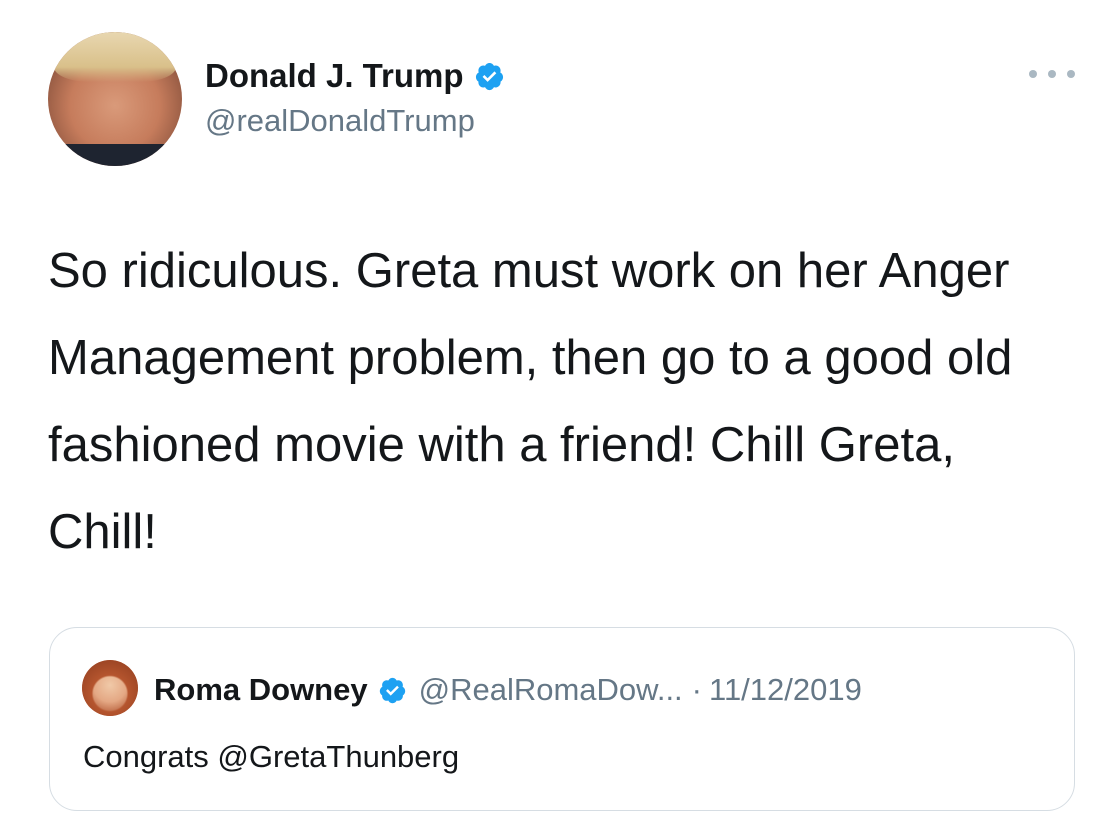  I want to click on quoted-author-avatar, so click(110, 688).